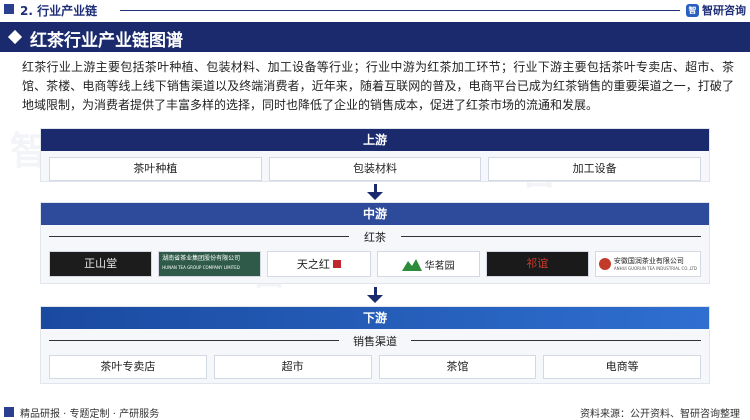 This screenshot has height=420, width=750. Describe the element at coordinates (106, 41) in the screenshot. I see `page-title: 红茶行业产业链图谱` at that location.